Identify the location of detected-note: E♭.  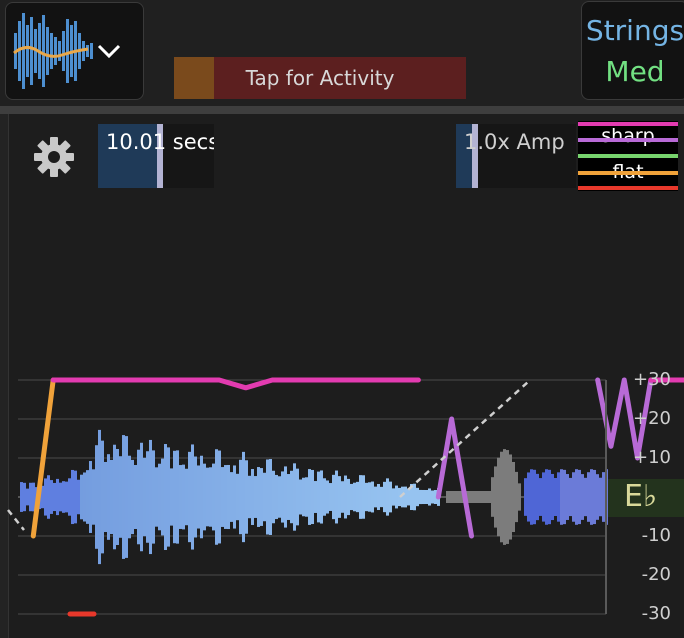
(641, 496).